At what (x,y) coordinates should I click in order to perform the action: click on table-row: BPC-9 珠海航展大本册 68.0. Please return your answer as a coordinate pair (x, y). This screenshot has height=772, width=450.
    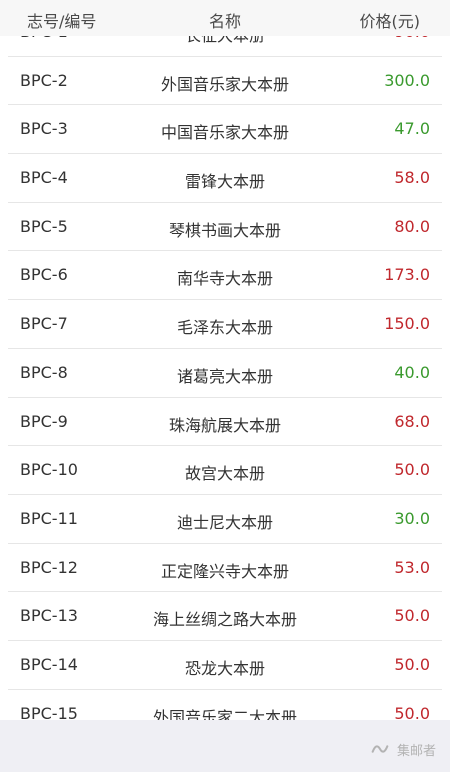
    Looking at the image, I should click on (225, 422).